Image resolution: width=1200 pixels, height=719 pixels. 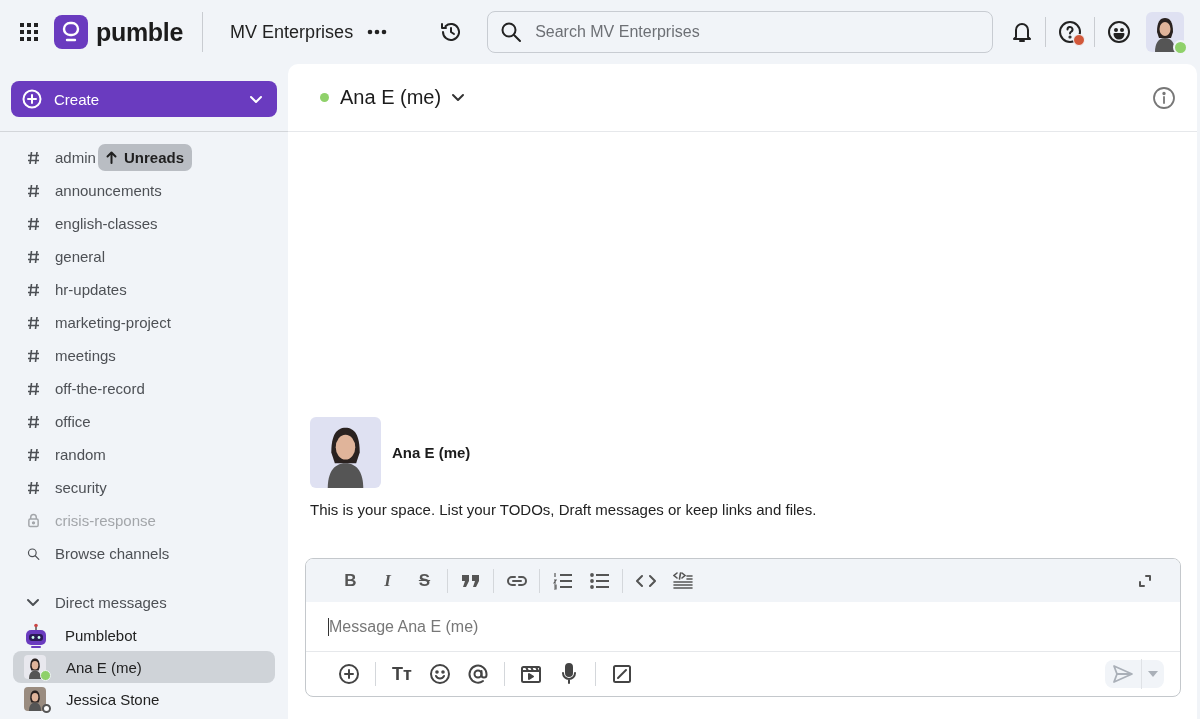 What do you see at coordinates (111, 157) in the screenshot?
I see `arrow-up-icon` at bounding box center [111, 157].